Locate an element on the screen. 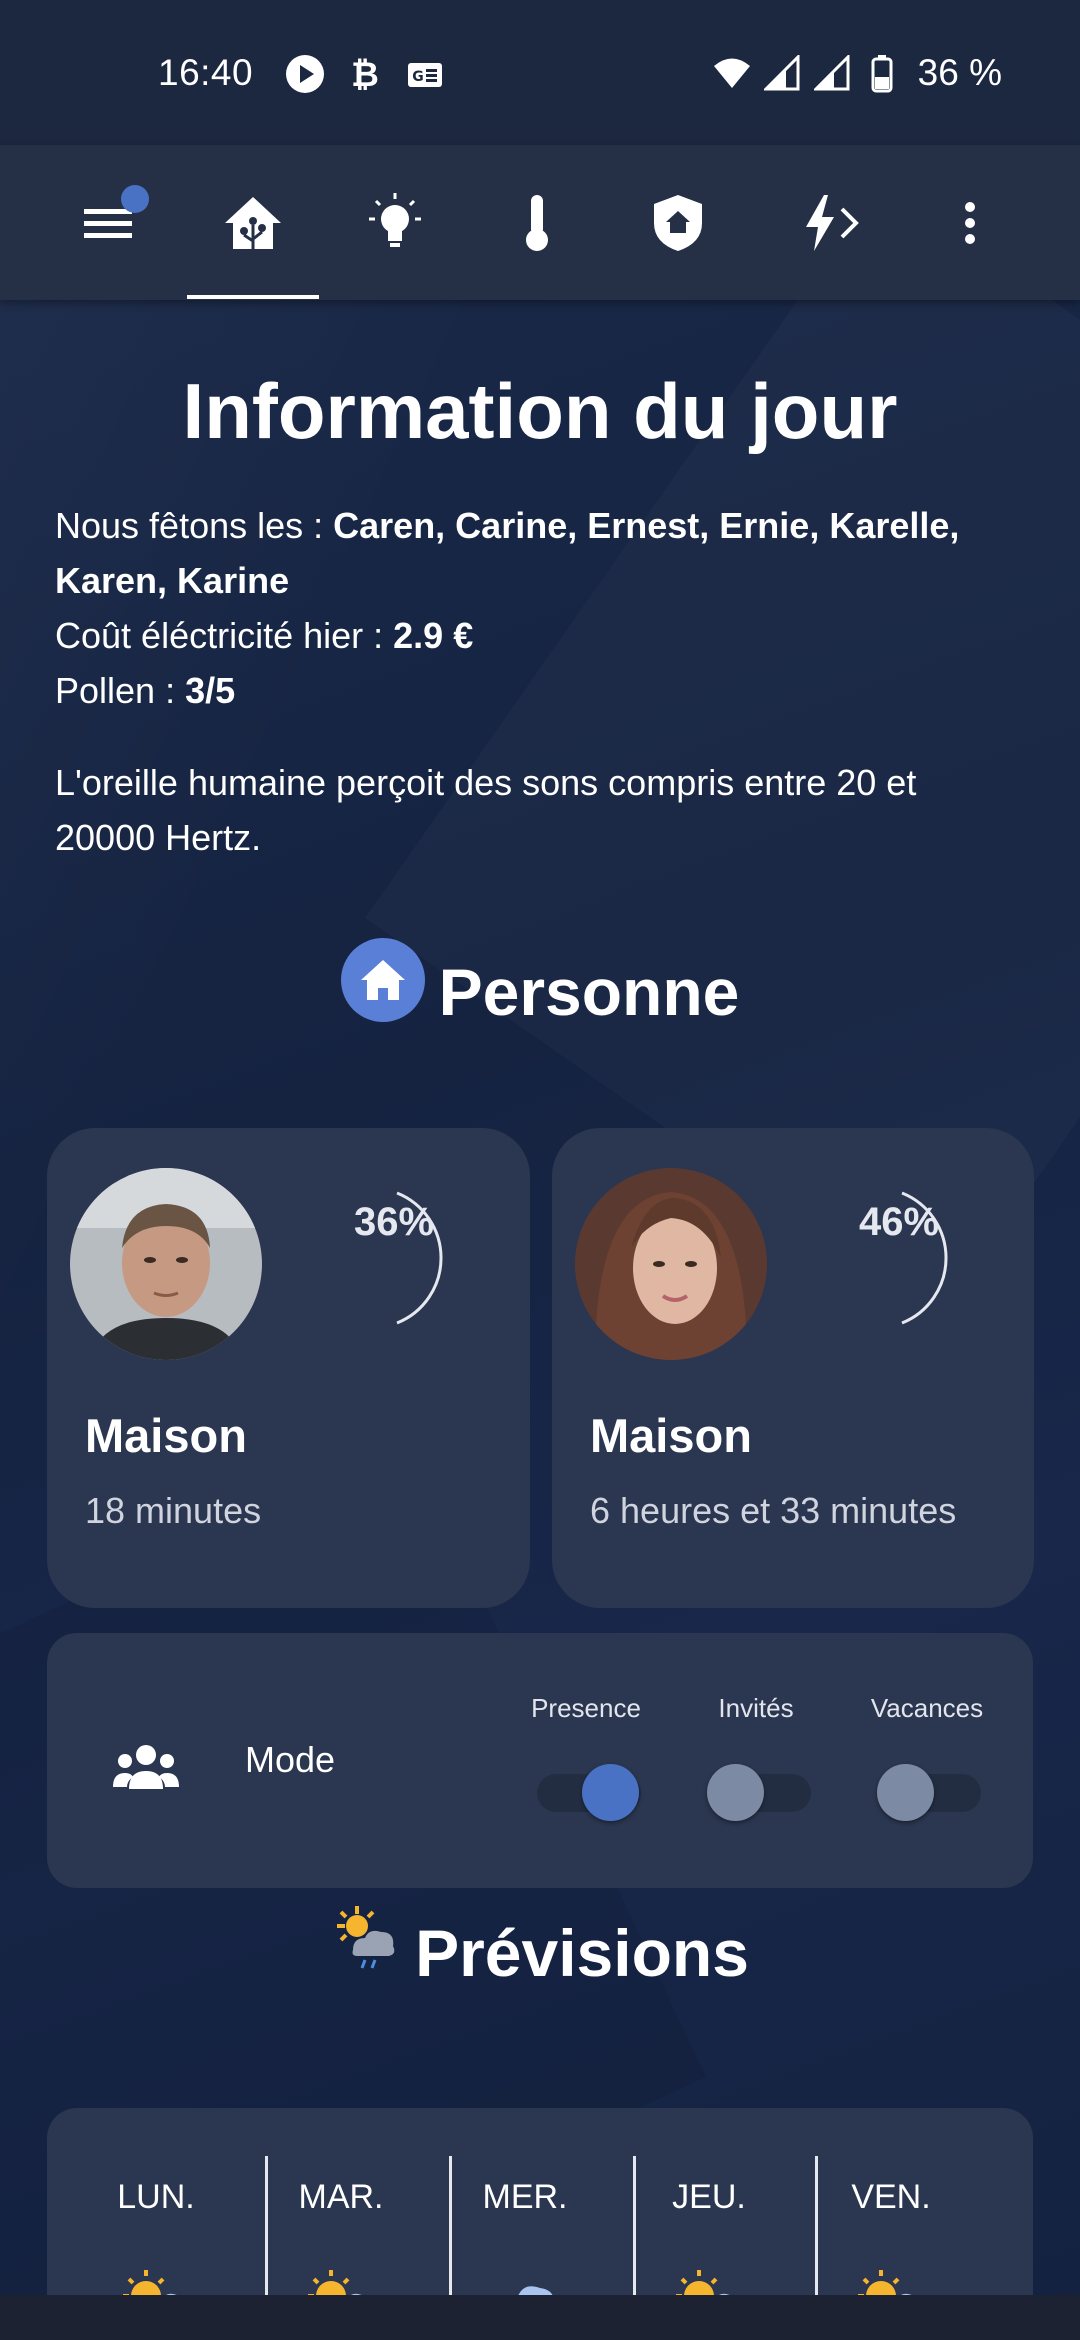  pollen-line: Pollen : 3/5 is located at coordinates (545, 690).